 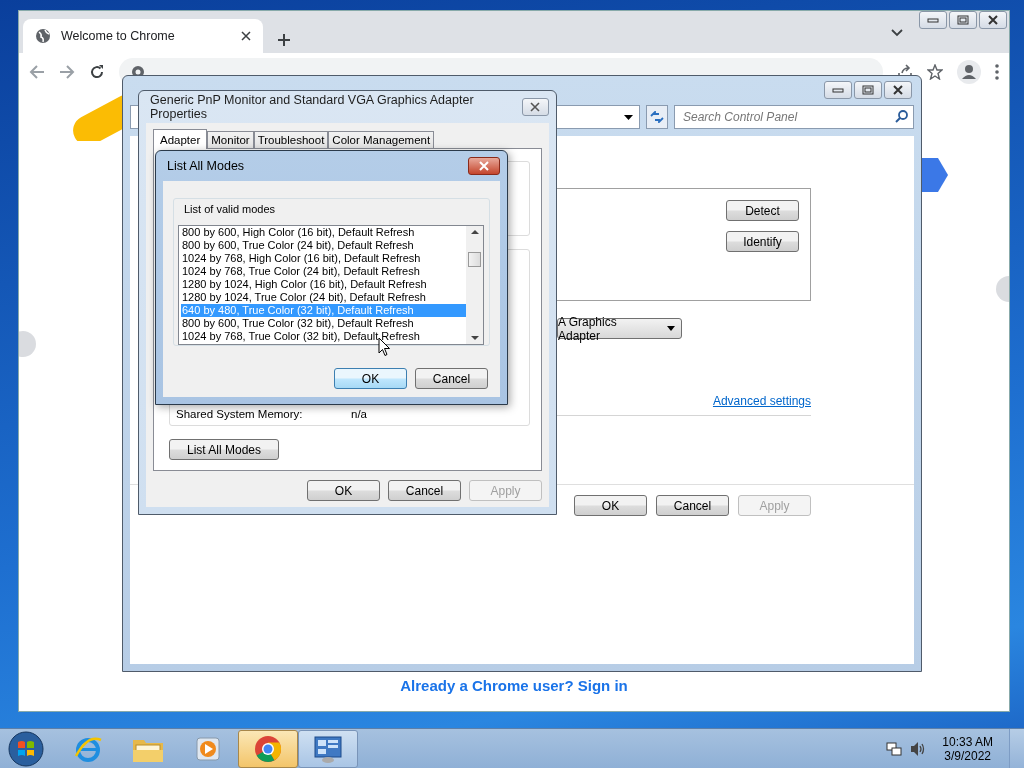 I want to click on mode-item: 1024 by 768, High Color (16 bit), Default Refresh, so click(x=323, y=258).